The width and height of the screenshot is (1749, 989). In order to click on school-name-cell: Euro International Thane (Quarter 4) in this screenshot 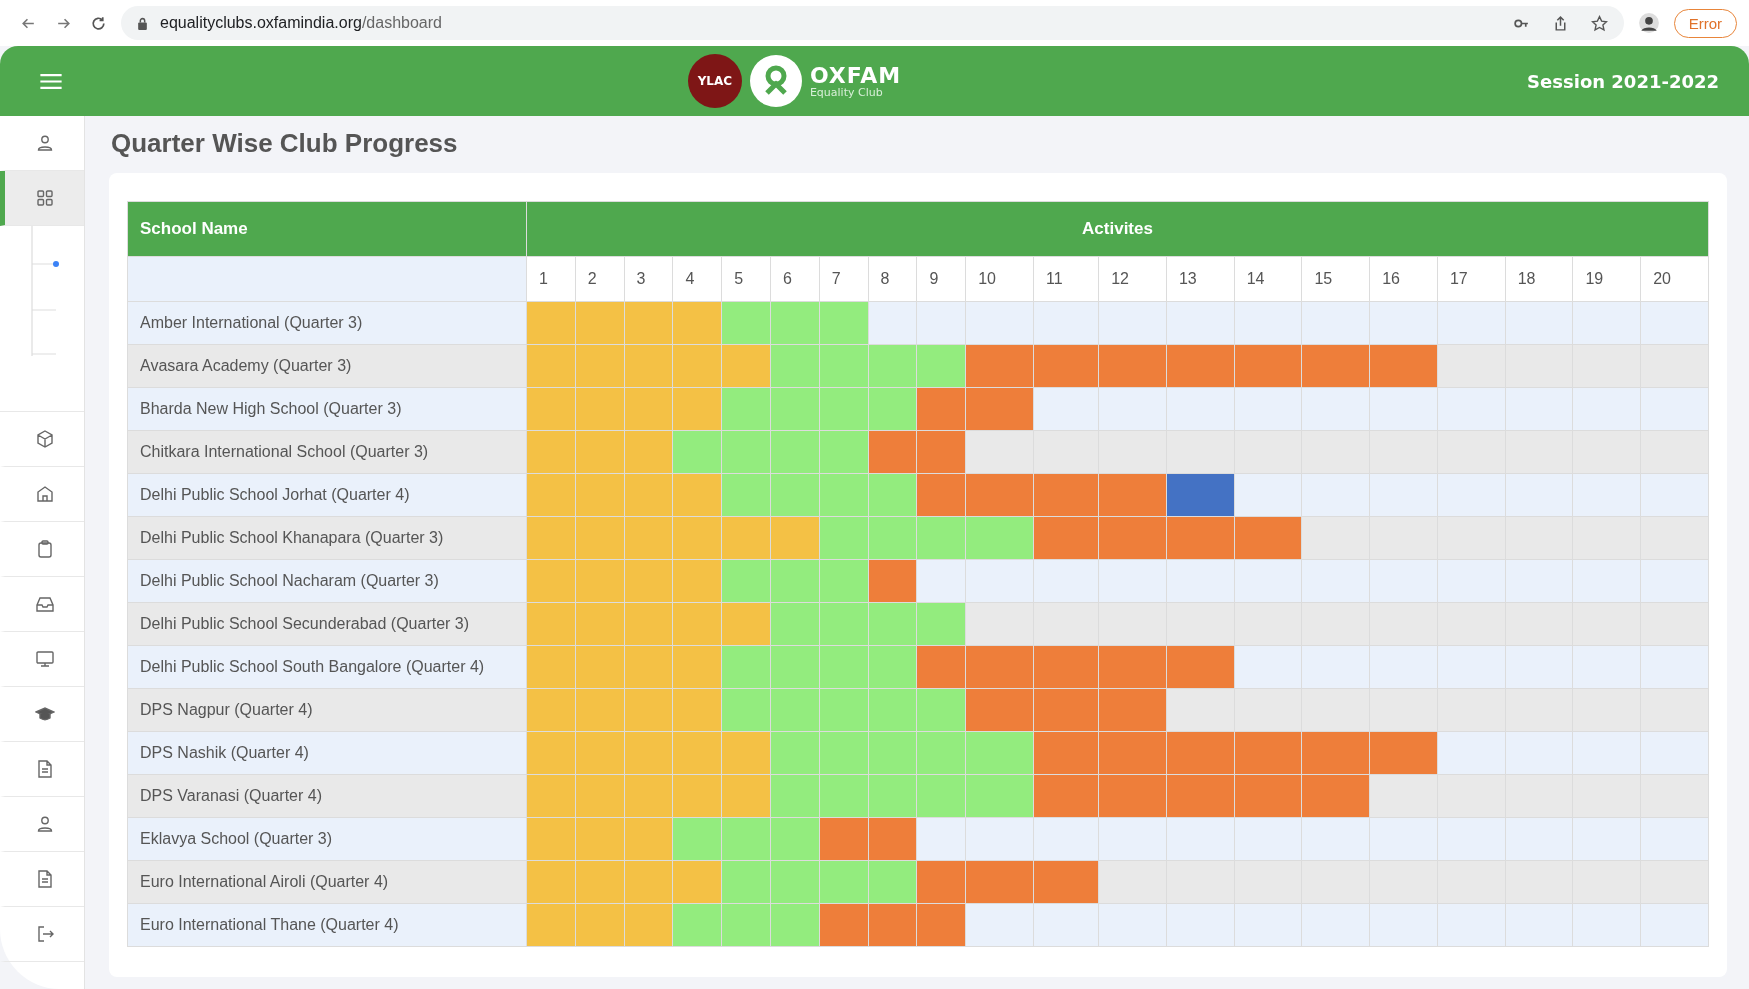, I will do `click(327, 925)`.